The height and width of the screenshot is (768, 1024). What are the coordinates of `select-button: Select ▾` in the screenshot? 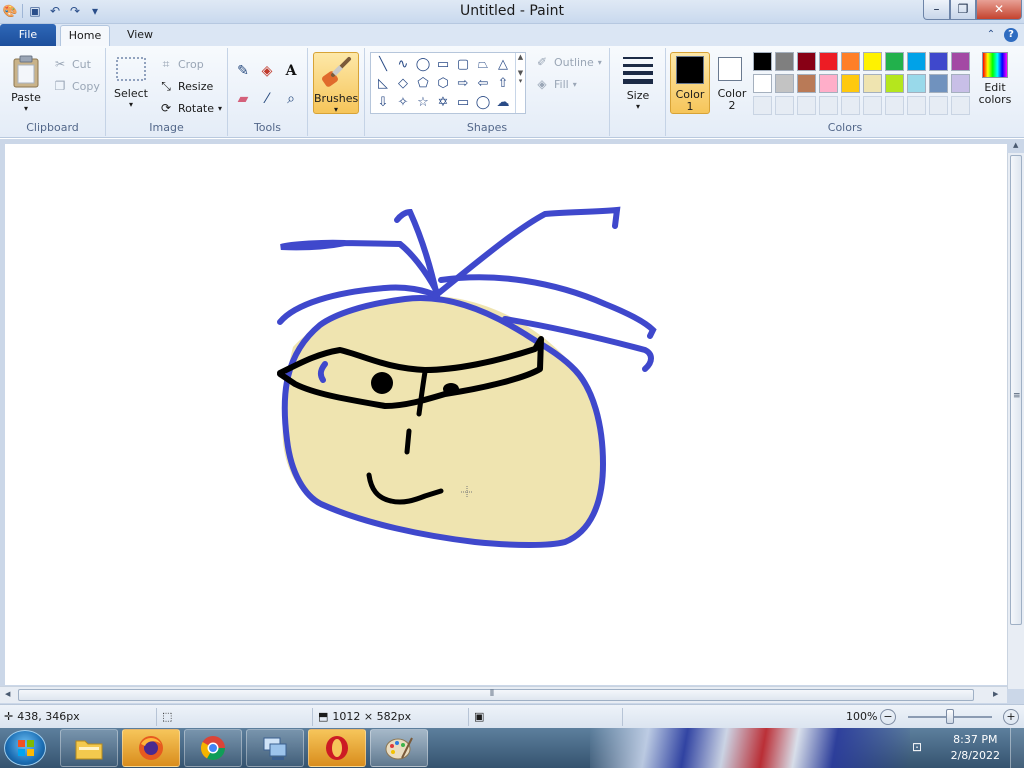 It's located at (131, 81).